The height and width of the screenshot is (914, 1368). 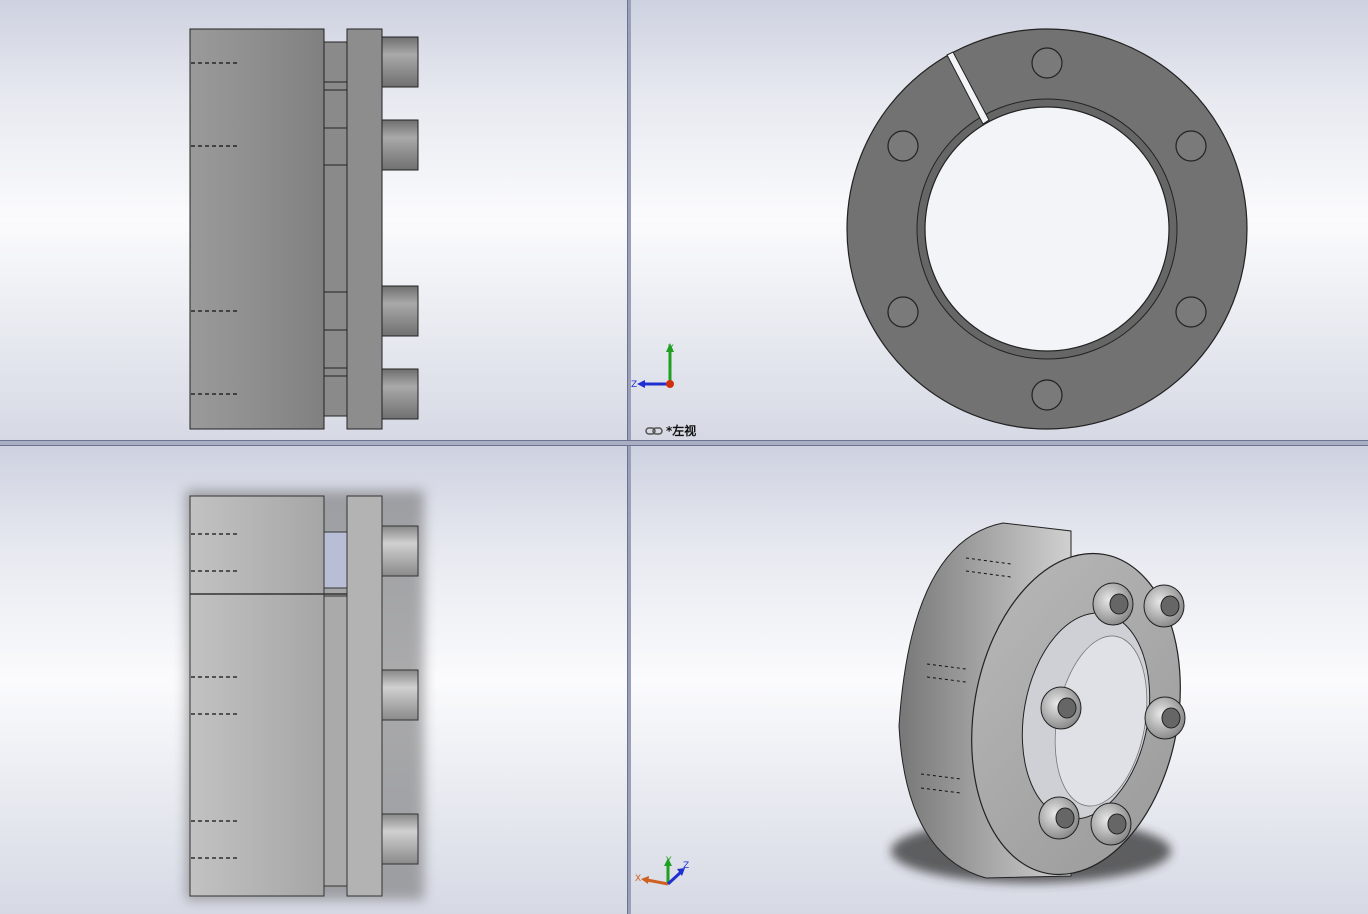 What do you see at coordinates (364, 229) in the screenshot?
I see `flange` at bounding box center [364, 229].